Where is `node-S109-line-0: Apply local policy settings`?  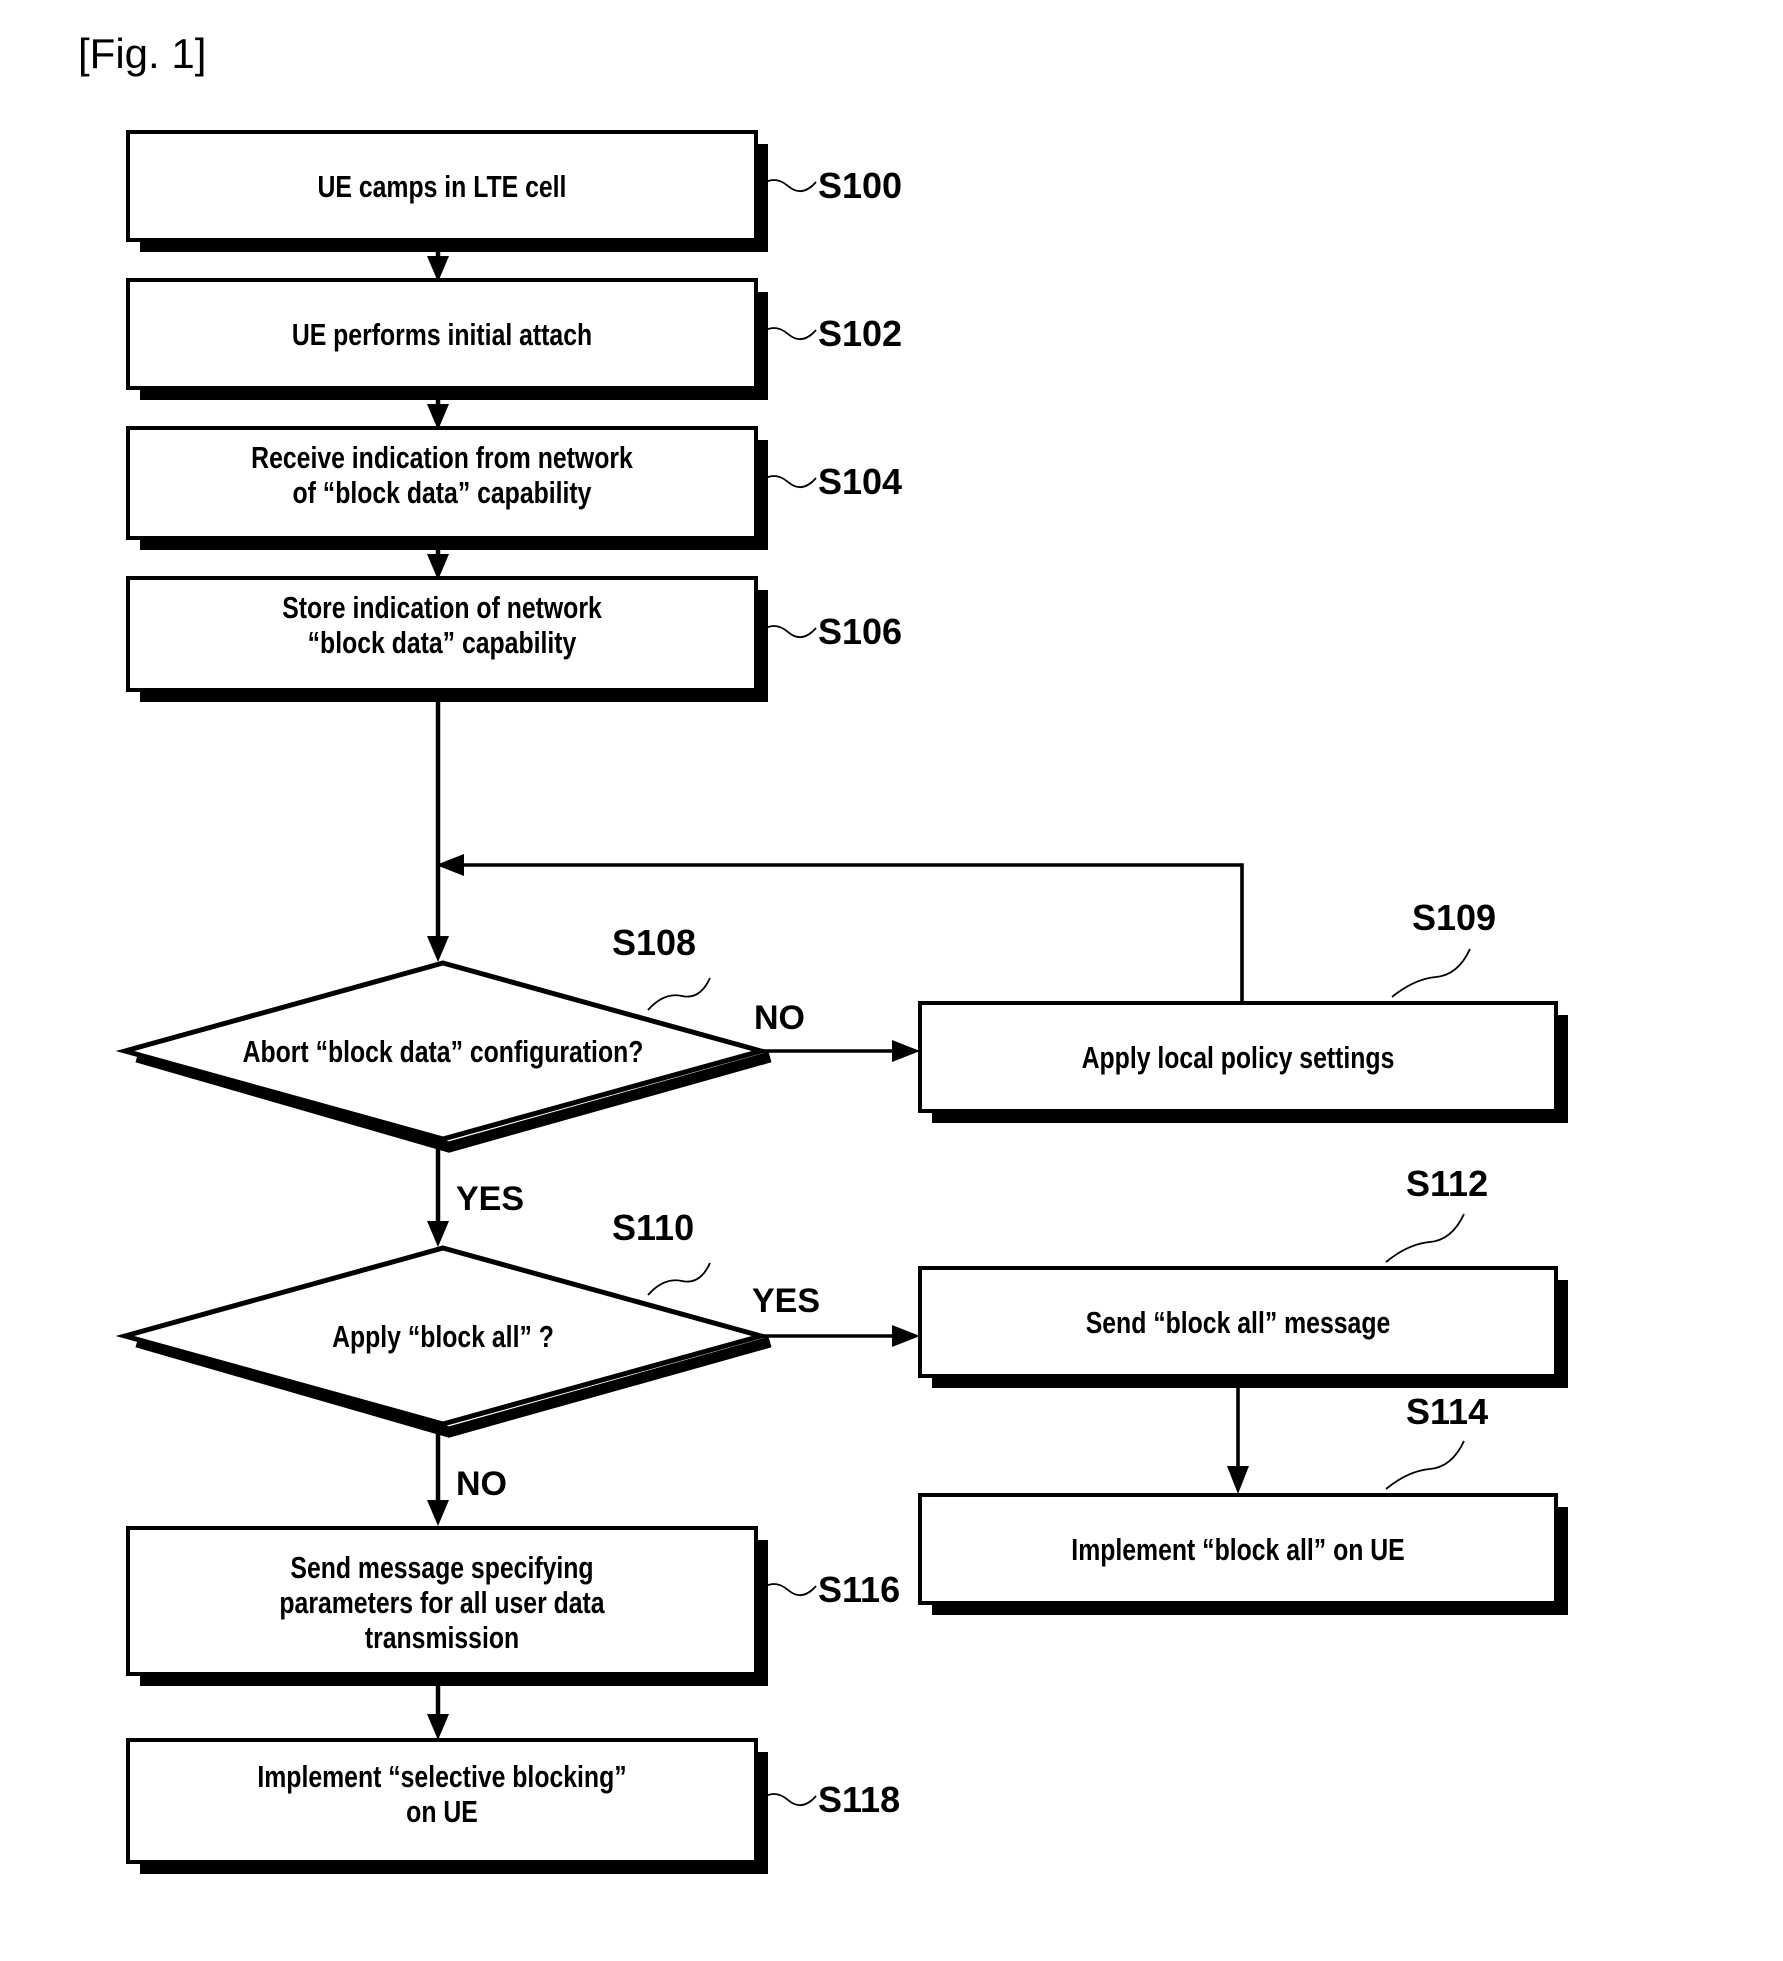
node-S109-line-0: Apply local policy settings is located at coordinates (1238, 1057).